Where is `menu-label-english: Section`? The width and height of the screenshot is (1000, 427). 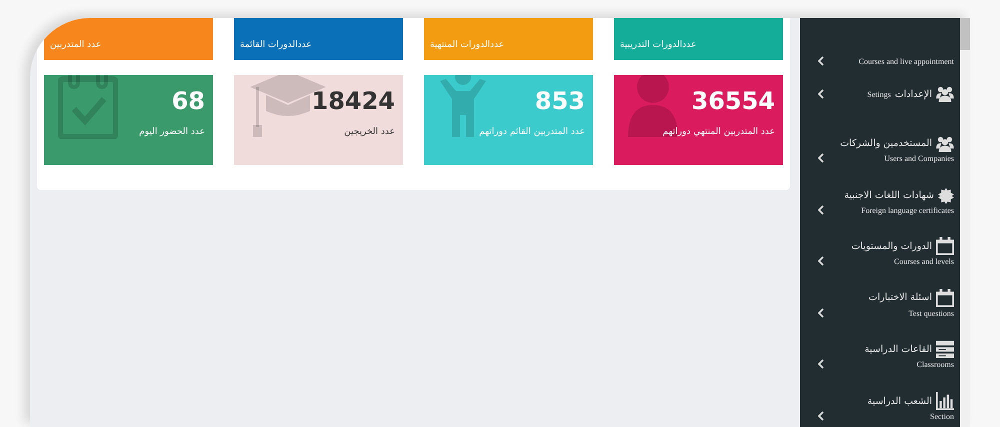 menu-label-english: Section is located at coordinates (942, 416).